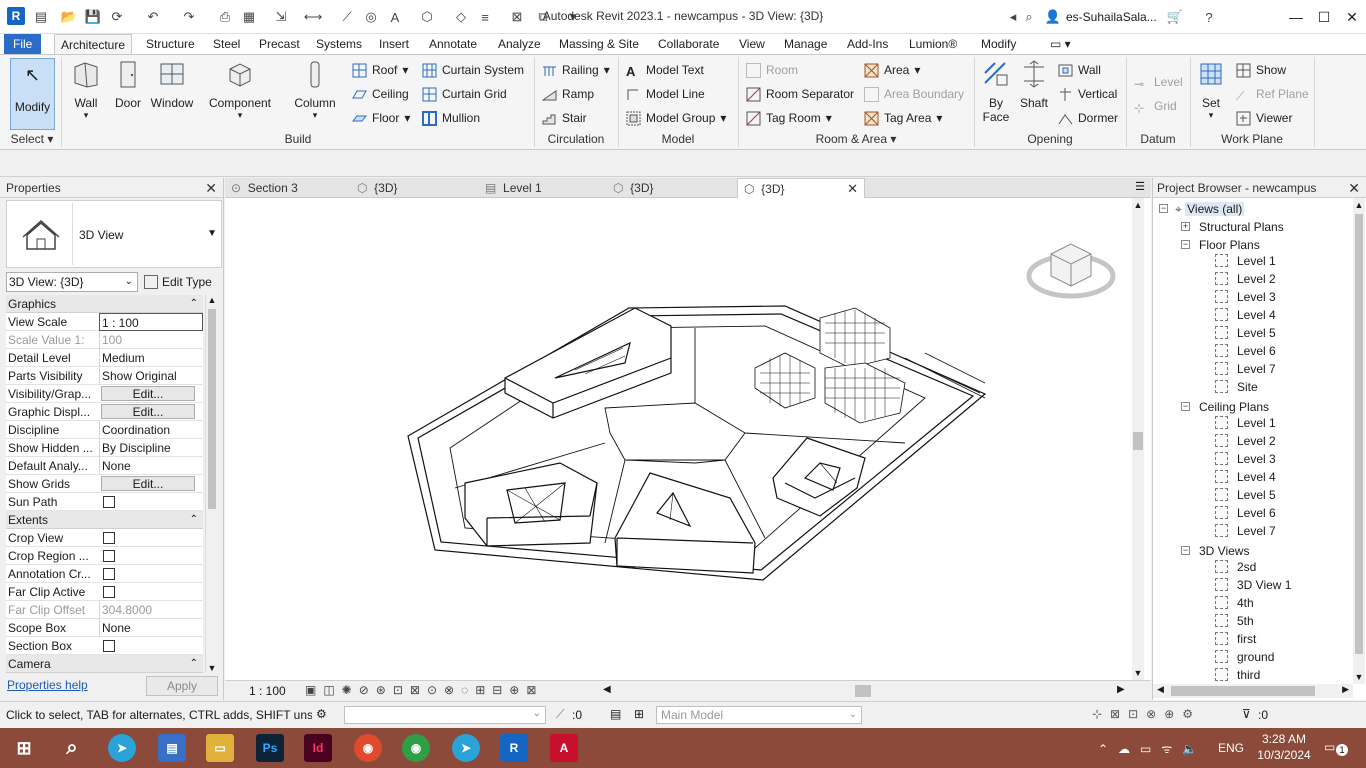 Image resolution: width=1366 pixels, height=768 pixels. What do you see at coordinates (800, 94) in the screenshot?
I see `room-separator-button: Room Separator` at bounding box center [800, 94].